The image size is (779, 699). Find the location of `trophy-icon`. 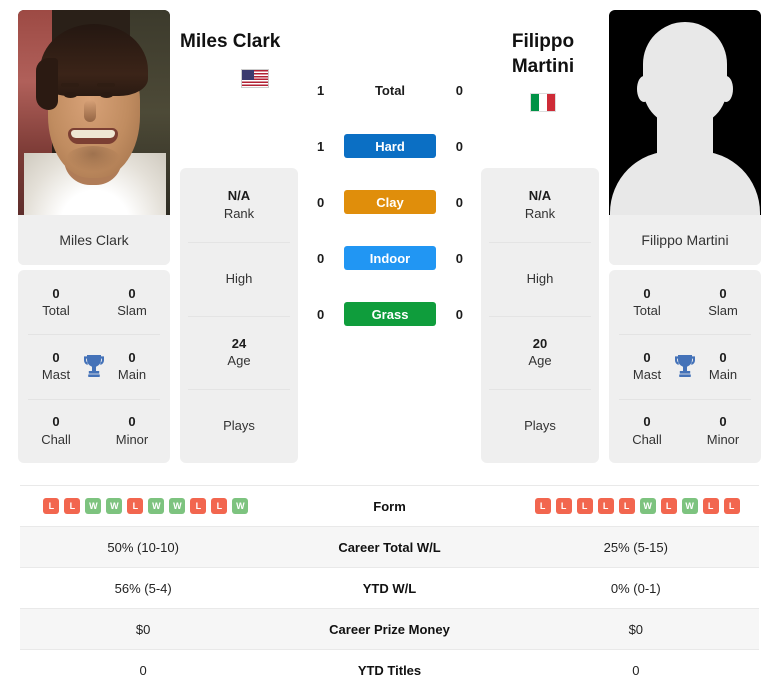

trophy-icon is located at coordinates (685, 366).